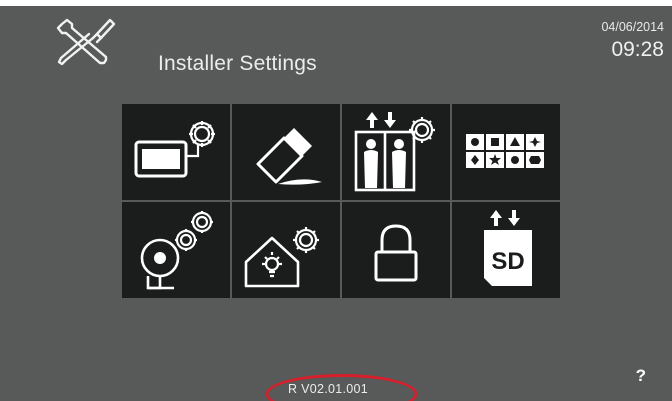 The image size is (672, 401). I want to click on padlock-icon, so click(396, 253).